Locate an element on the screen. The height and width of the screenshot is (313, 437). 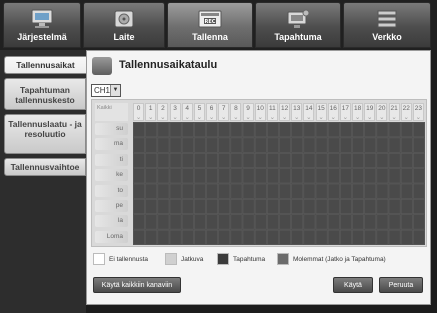
hour-header-13: 13 ⌄ is located at coordinates (297, 112).